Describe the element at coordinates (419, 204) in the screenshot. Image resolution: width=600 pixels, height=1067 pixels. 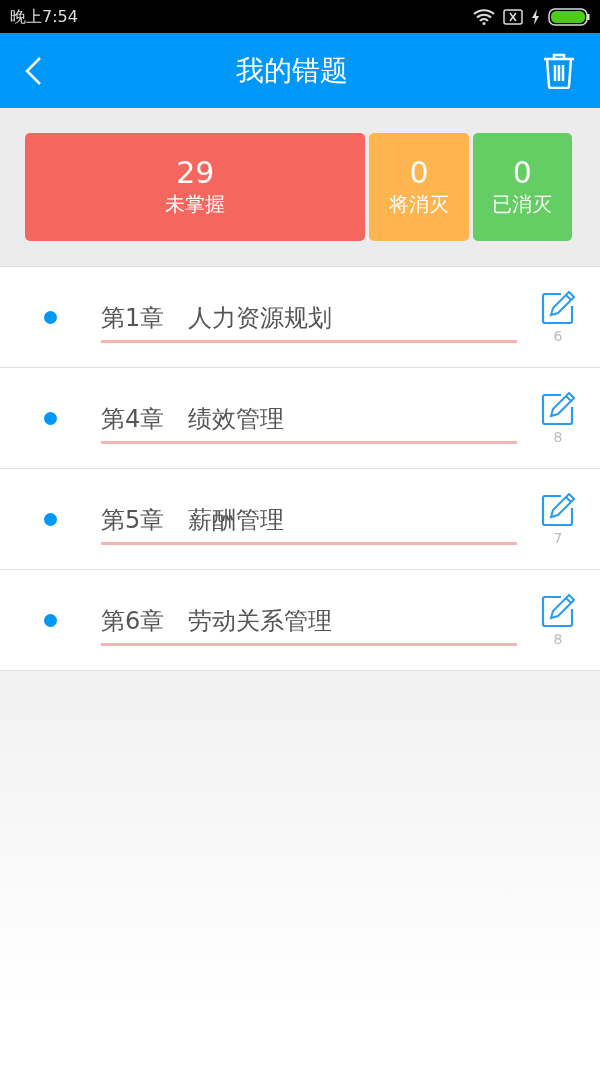
I see `stat-label: 将消灭` at that location.